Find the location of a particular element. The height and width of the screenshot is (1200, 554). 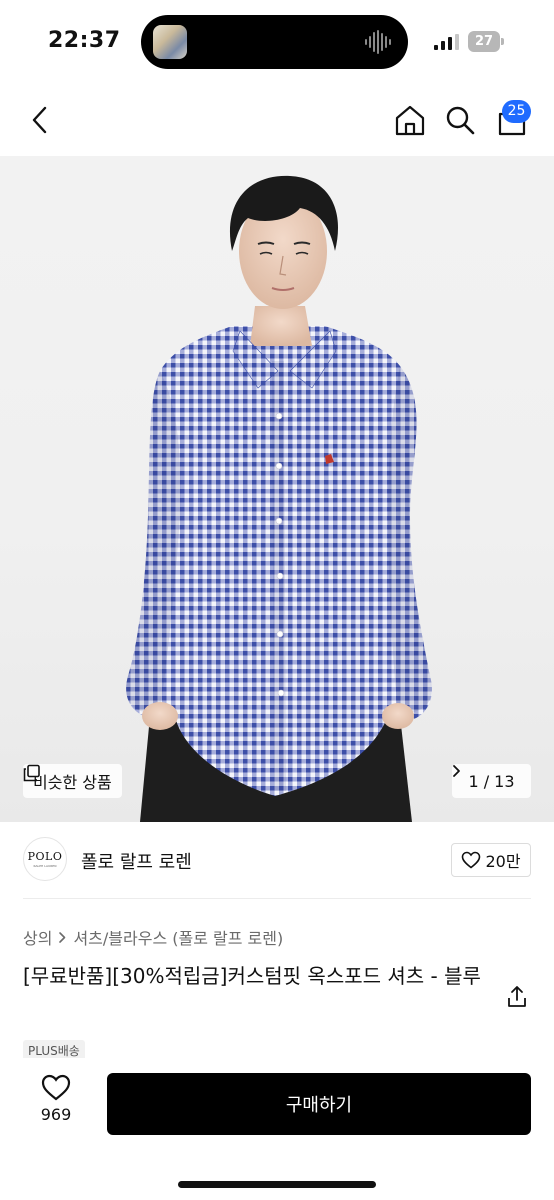

brand-logo: POLO RALPH LAUREN is located at coordinates (45, 859).